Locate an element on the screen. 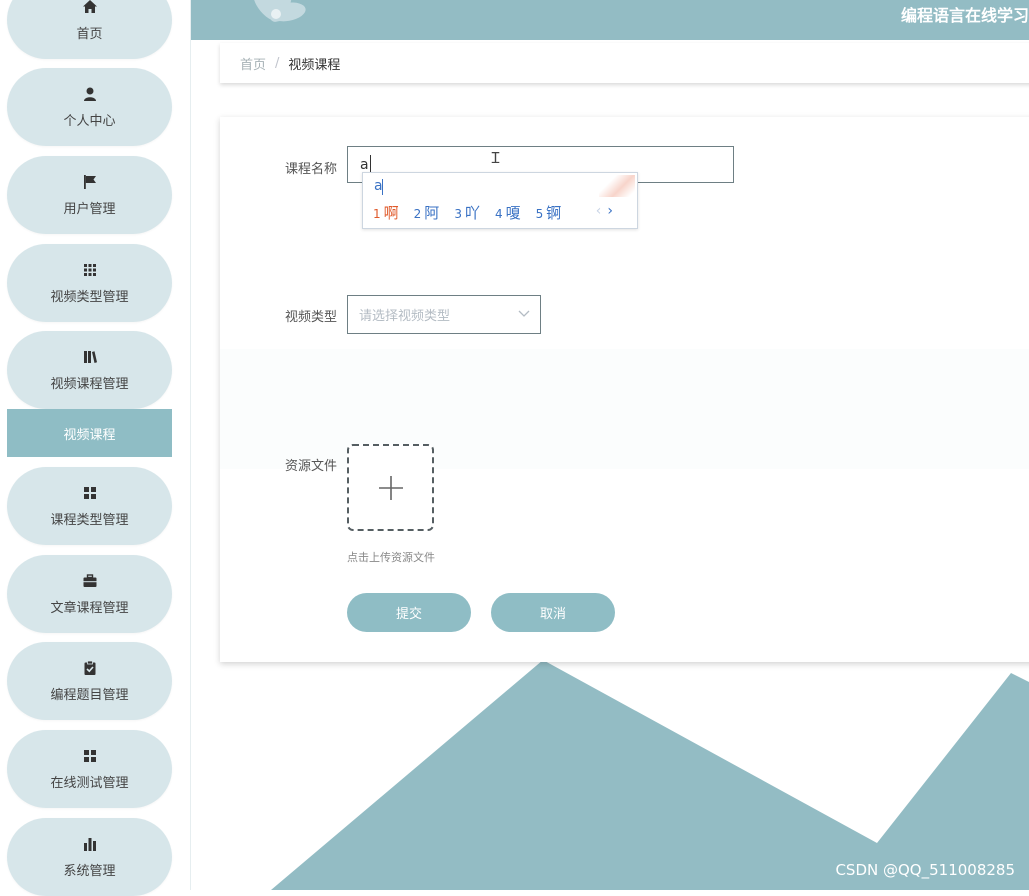  flower-decoration-icon is located at coordinates (279, 11).